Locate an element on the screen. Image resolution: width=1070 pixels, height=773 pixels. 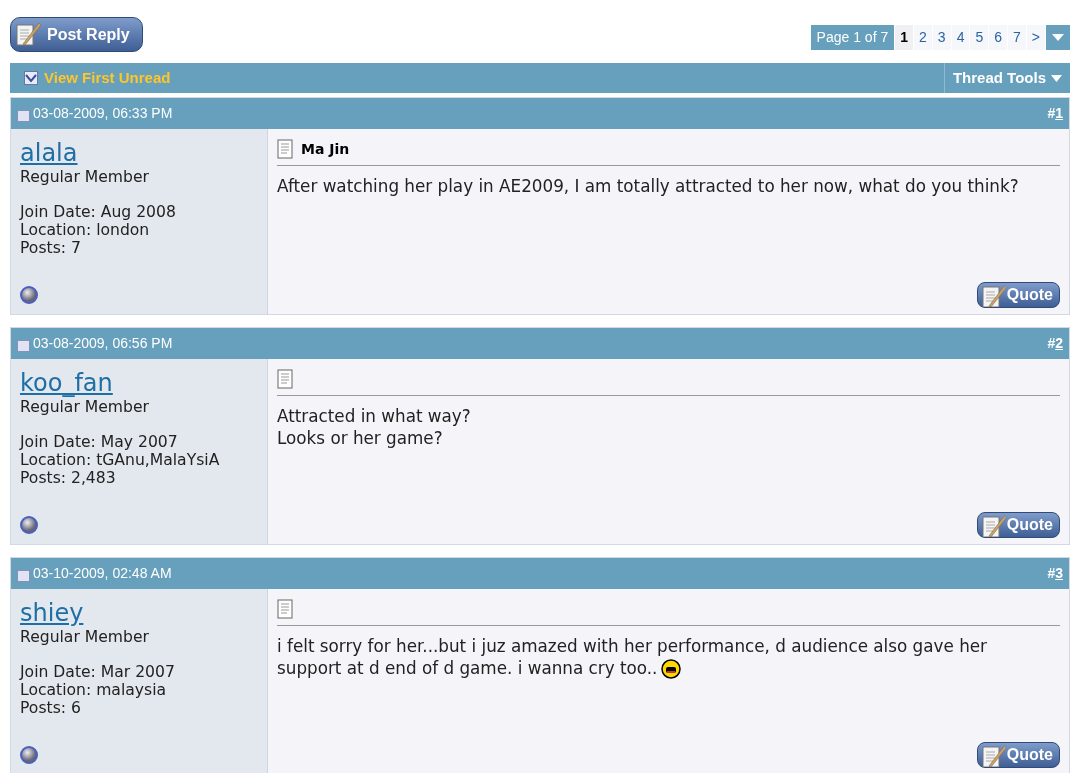
page-link: 5 is located at coordinates (979, 37).